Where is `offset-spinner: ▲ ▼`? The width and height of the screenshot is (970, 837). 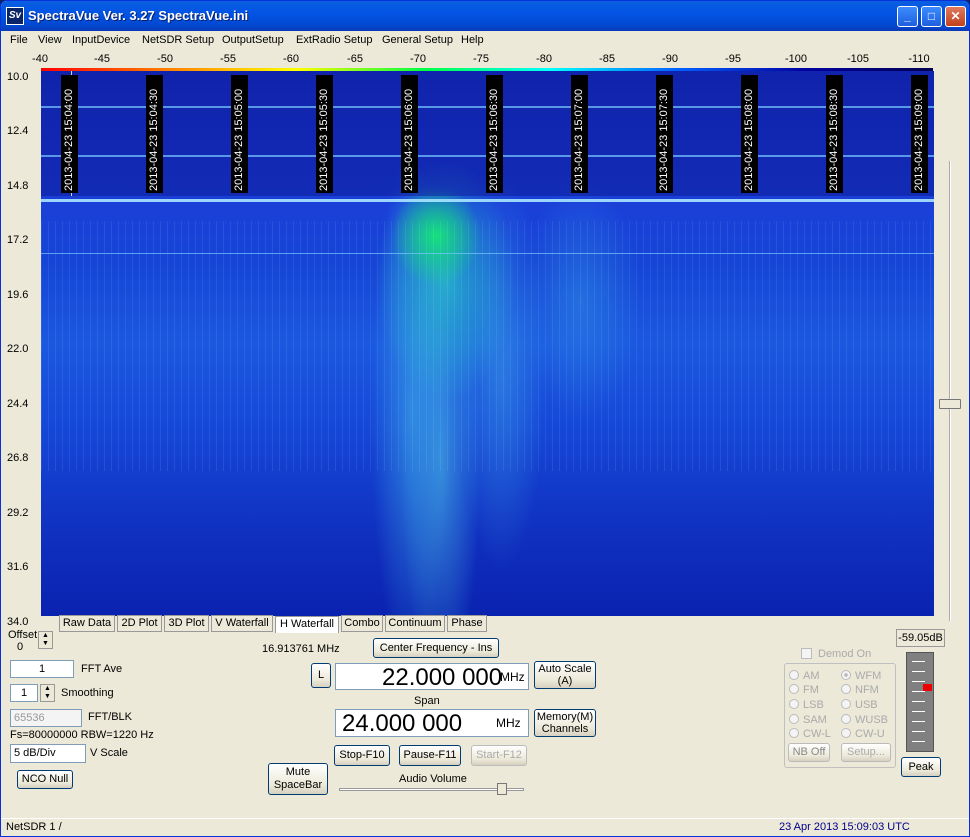 offset-spinner: ▲ ▼ is located at coordinates (45, 640).